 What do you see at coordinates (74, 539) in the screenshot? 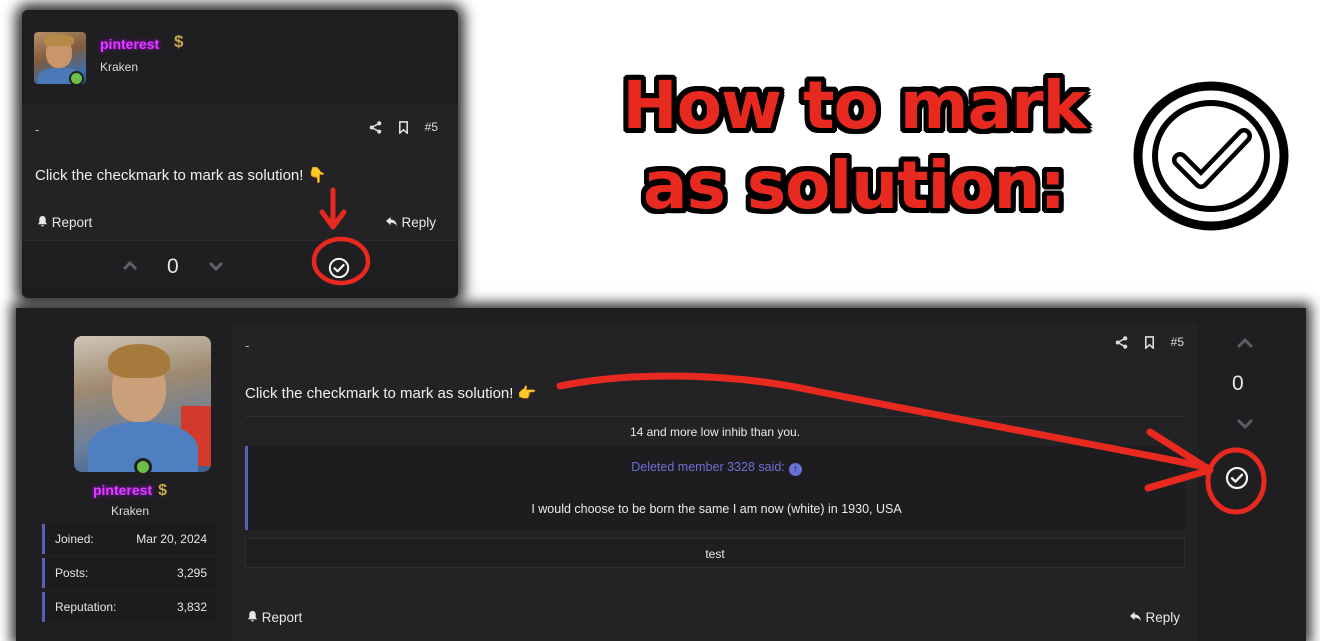
I see `stat-key: Joined:` at bounding box center [74, 539].